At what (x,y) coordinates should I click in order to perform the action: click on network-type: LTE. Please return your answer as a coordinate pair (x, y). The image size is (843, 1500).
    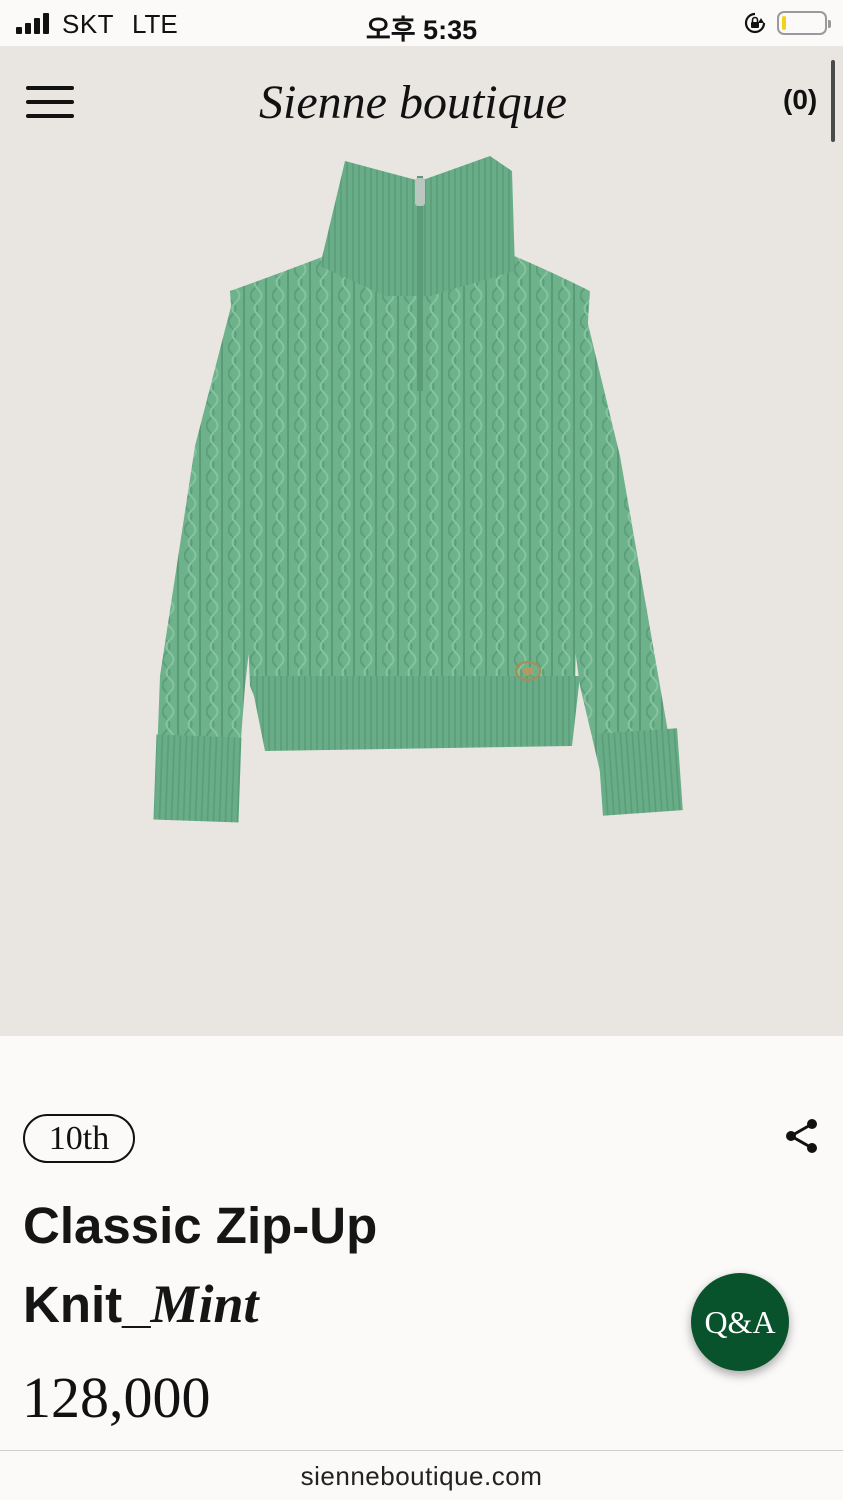
    Looking at the image, I should click on (155, 24).